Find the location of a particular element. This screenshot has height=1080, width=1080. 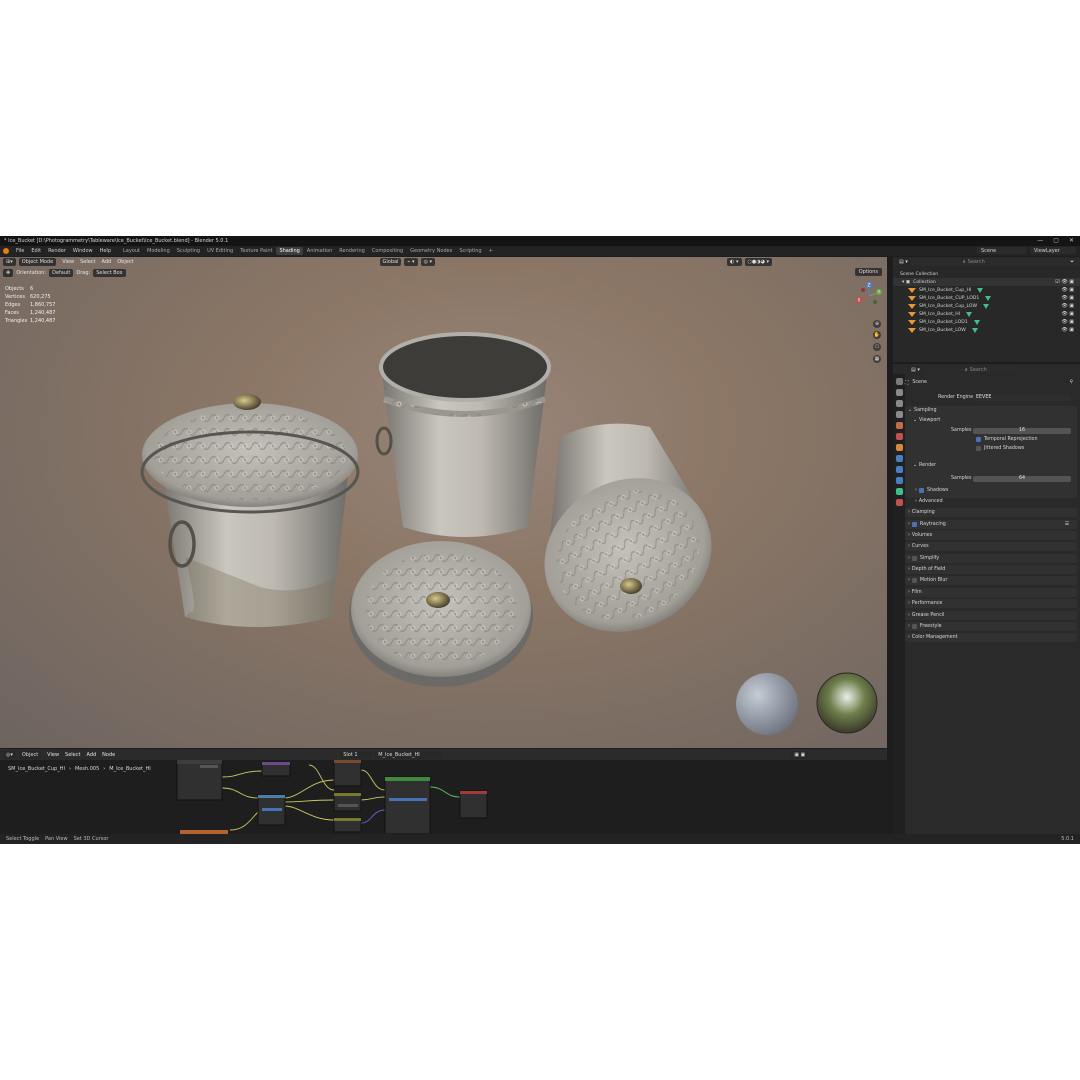

shadows-checkbox is located at coordinates (921, 490).